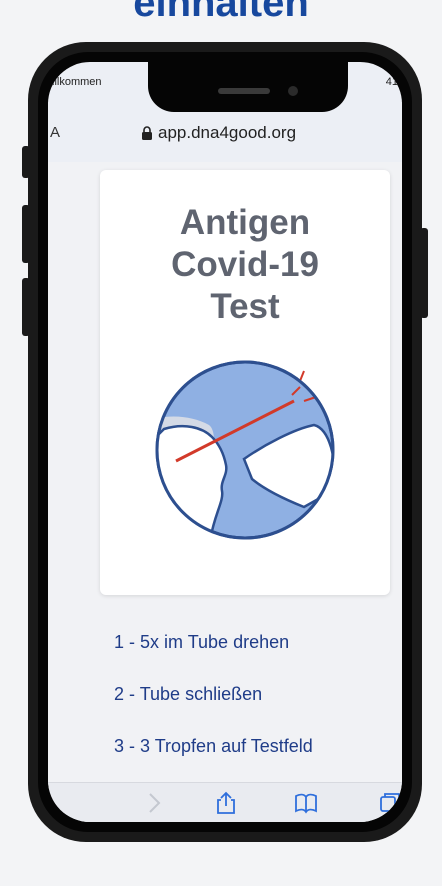  I want to click on step-3: 3 - 3 Tropfen auf Testfeld, so click(213, 746).